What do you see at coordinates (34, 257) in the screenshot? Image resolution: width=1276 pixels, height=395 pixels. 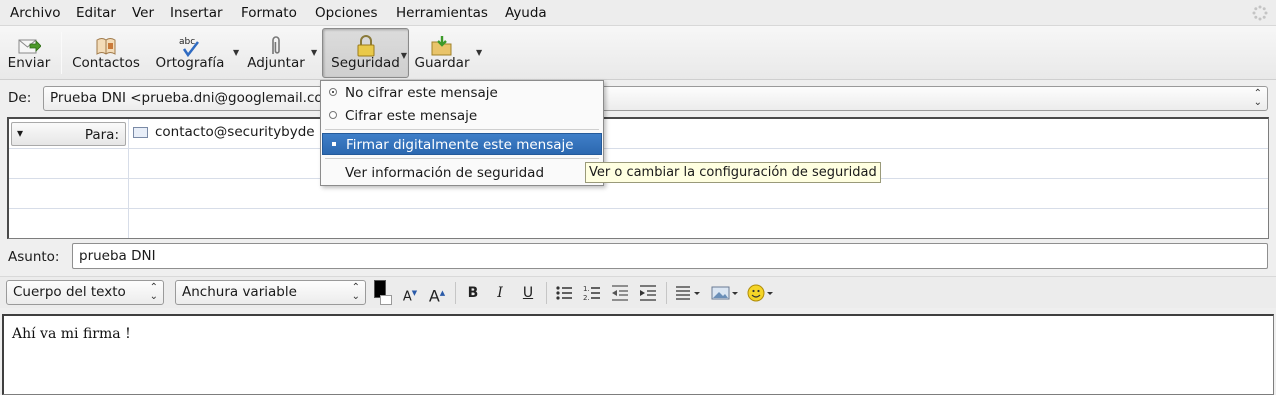 I see `subject-label: Asunto:` at bounding box center [34, 257].